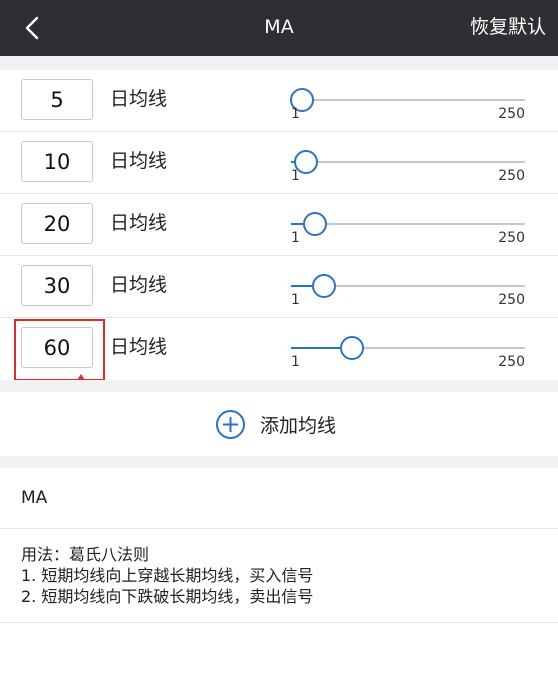 This screenshot has height=675, width=558. I want to click on ma-row: 60 日均线 1 250, so click(279, 349).